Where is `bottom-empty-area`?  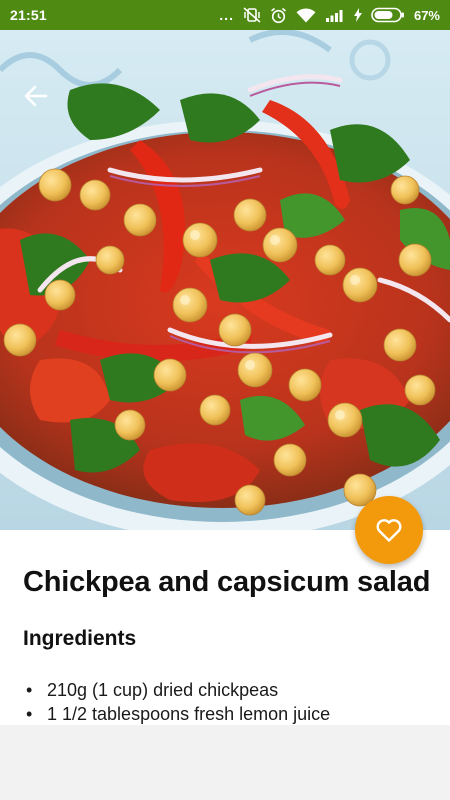
bottom-empty-area is located at coordinates (225, 762).